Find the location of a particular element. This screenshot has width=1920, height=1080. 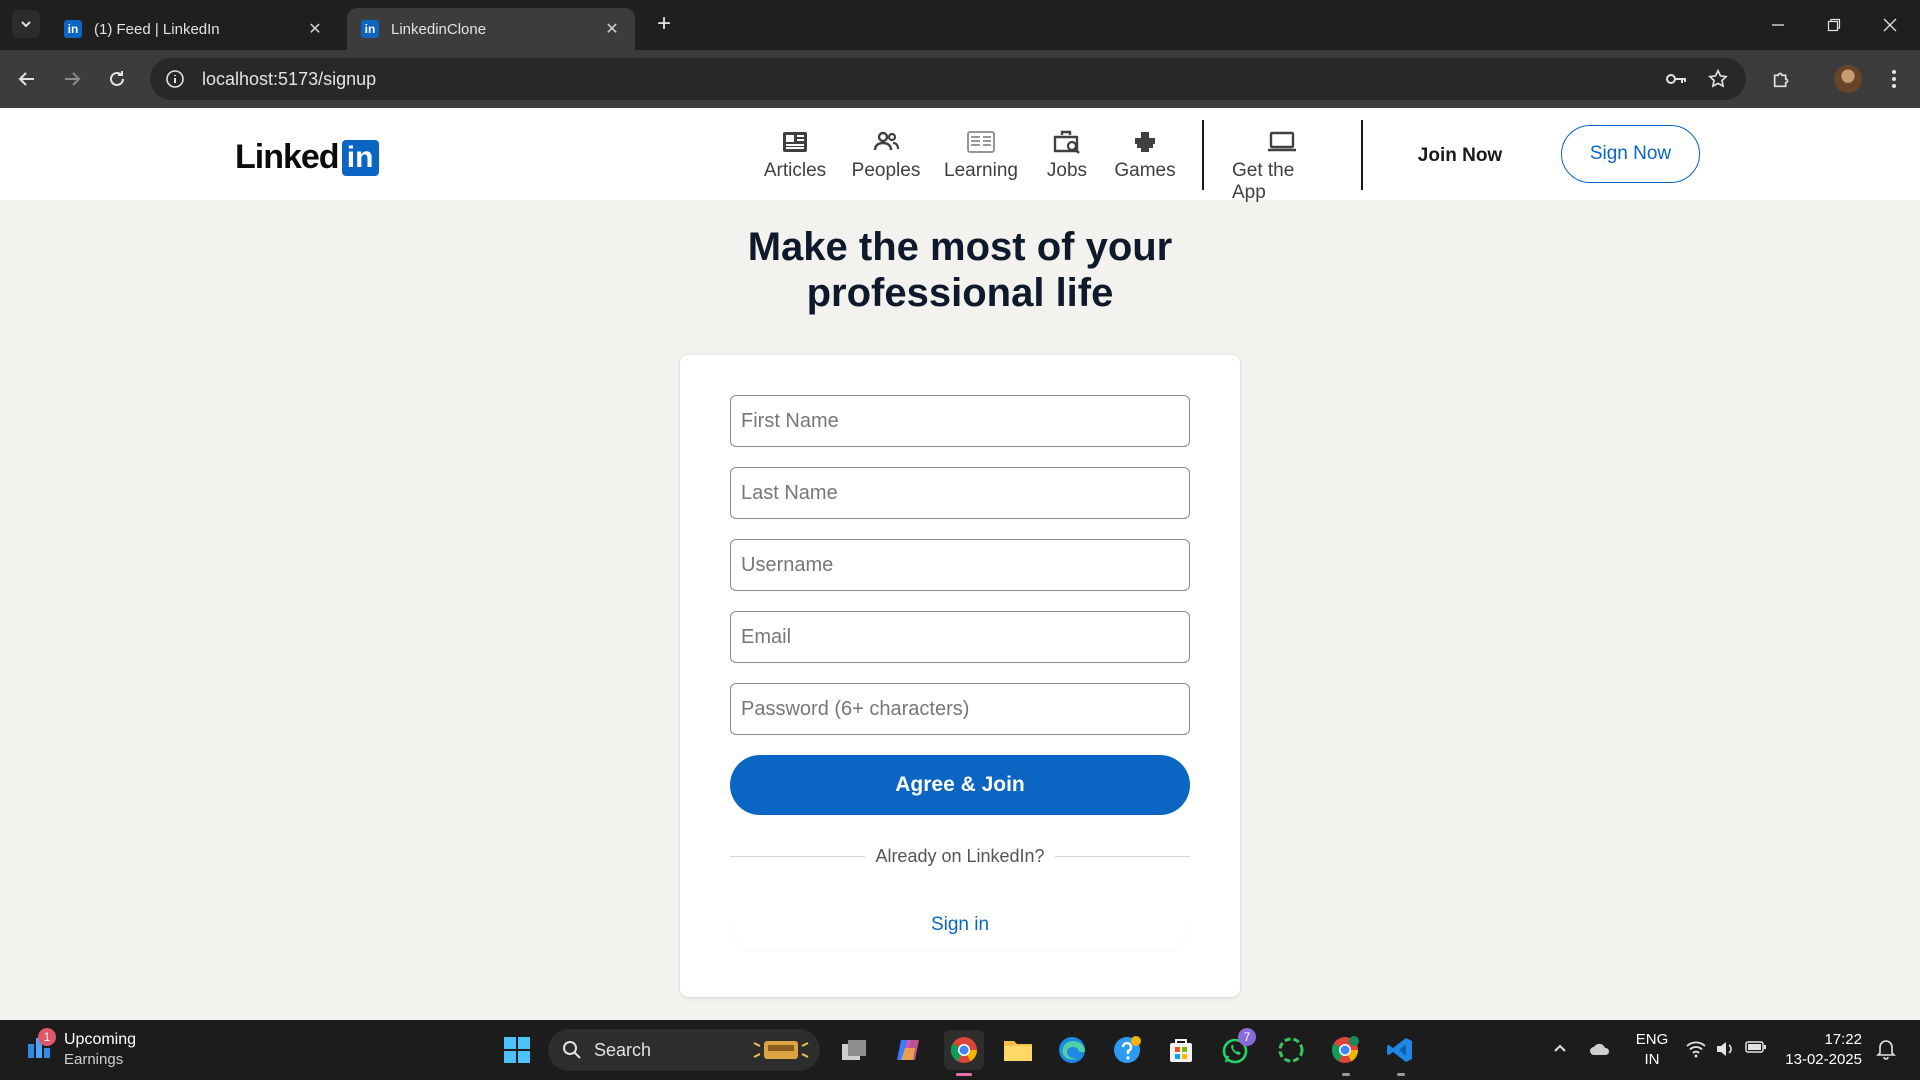

close-icon is located at coordinates (1890, 25).